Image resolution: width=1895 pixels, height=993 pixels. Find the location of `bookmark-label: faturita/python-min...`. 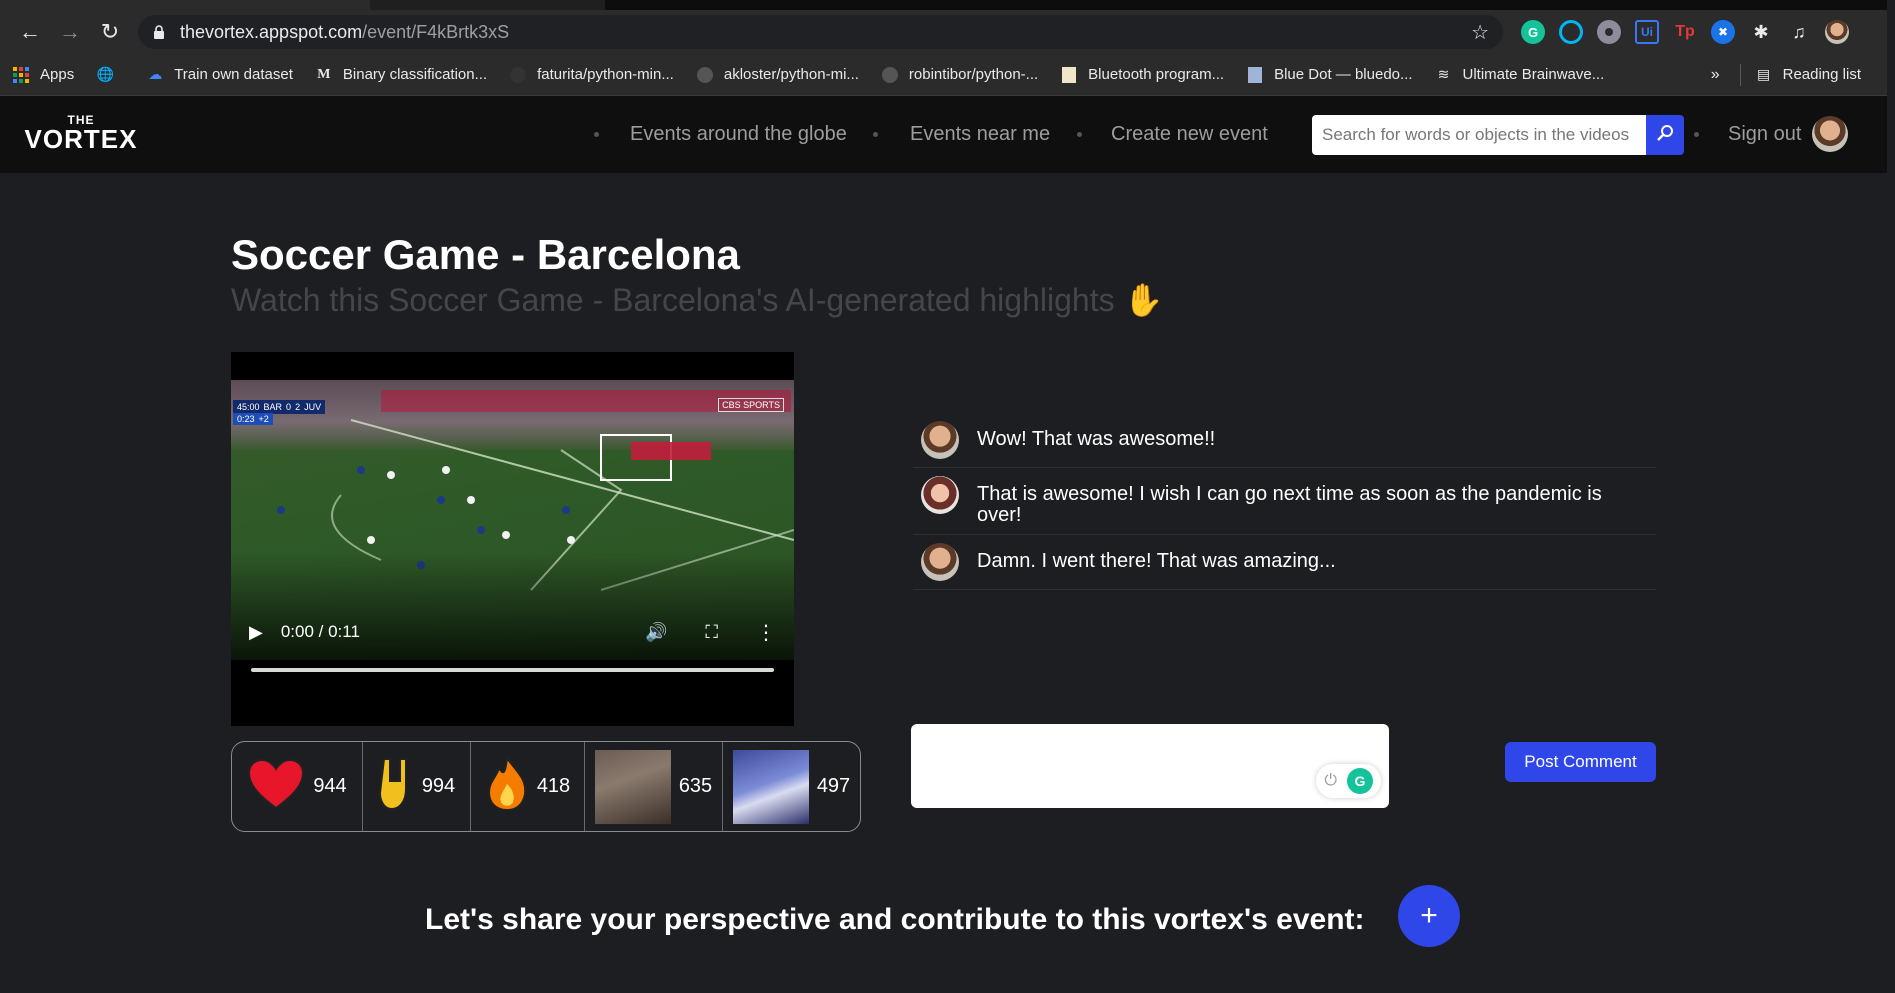

bookmark-label: faturita/python-min... is located at coordinates (605, 74).